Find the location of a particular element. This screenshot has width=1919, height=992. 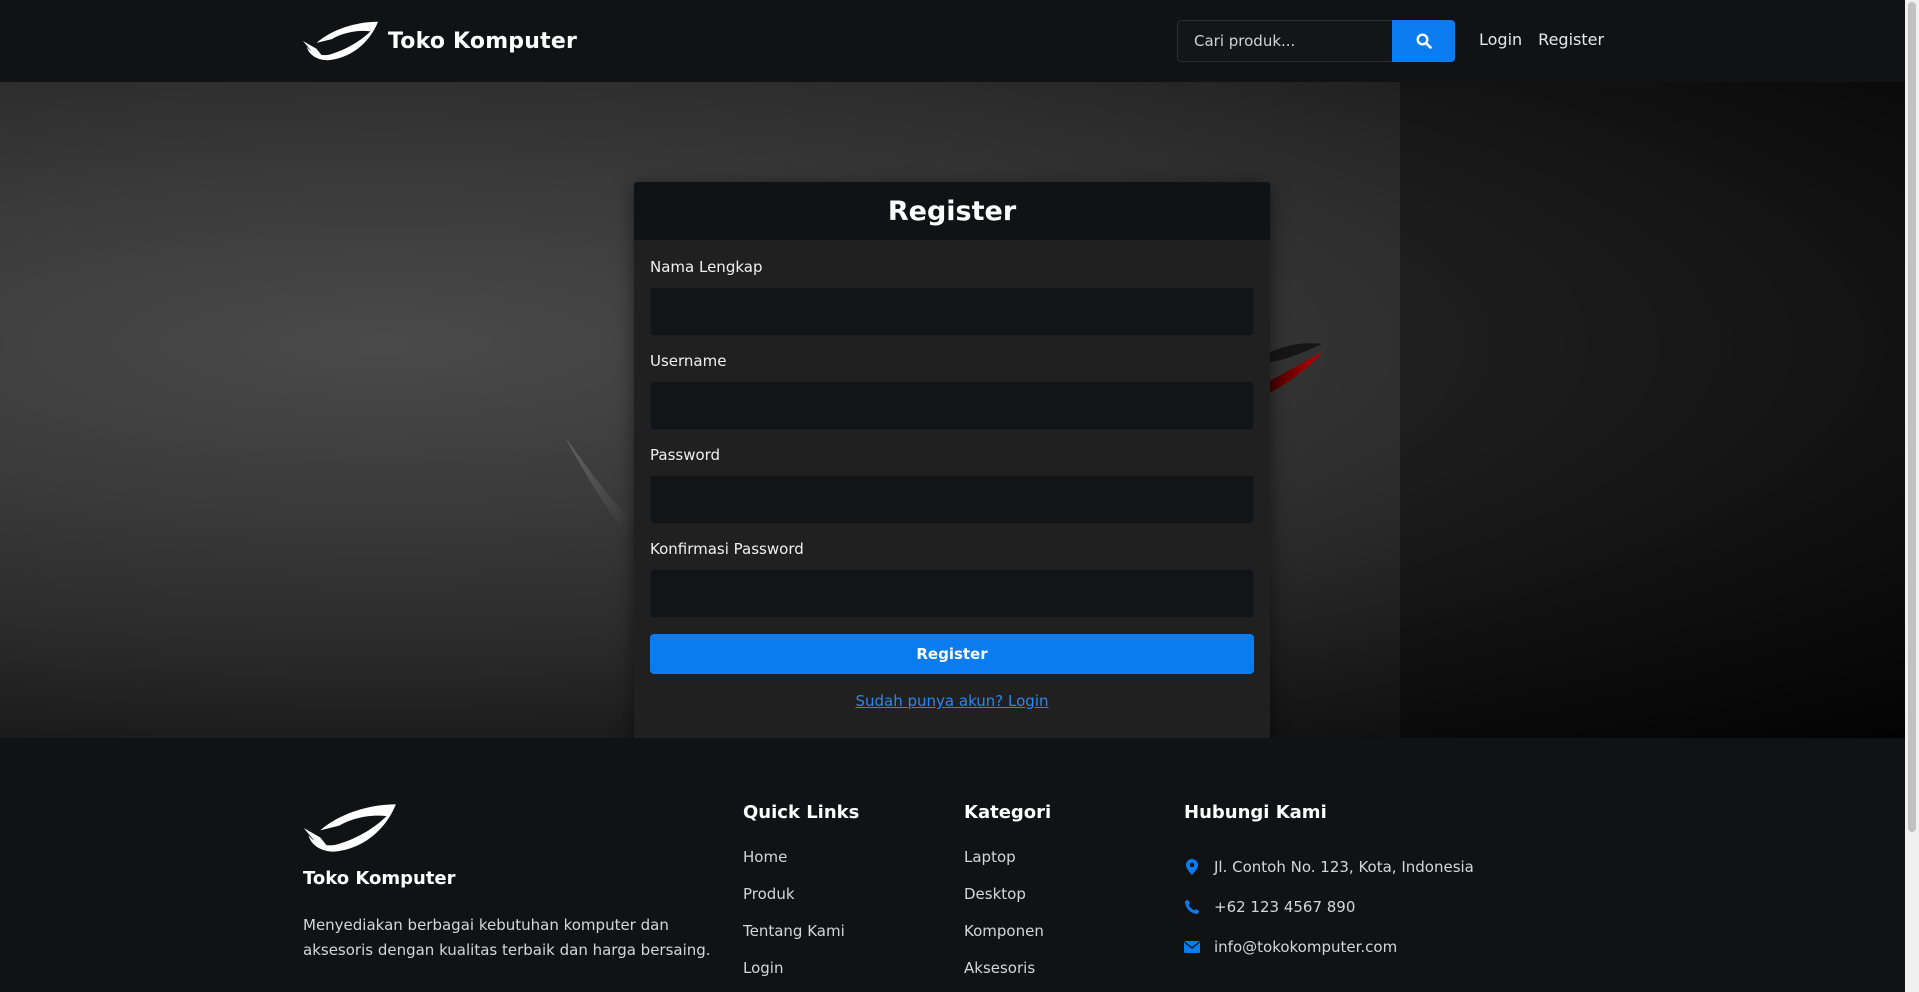

contact-address: Jl. Contoh No. 123, Kota, Indonesia is located at coordinates (1329, 867).